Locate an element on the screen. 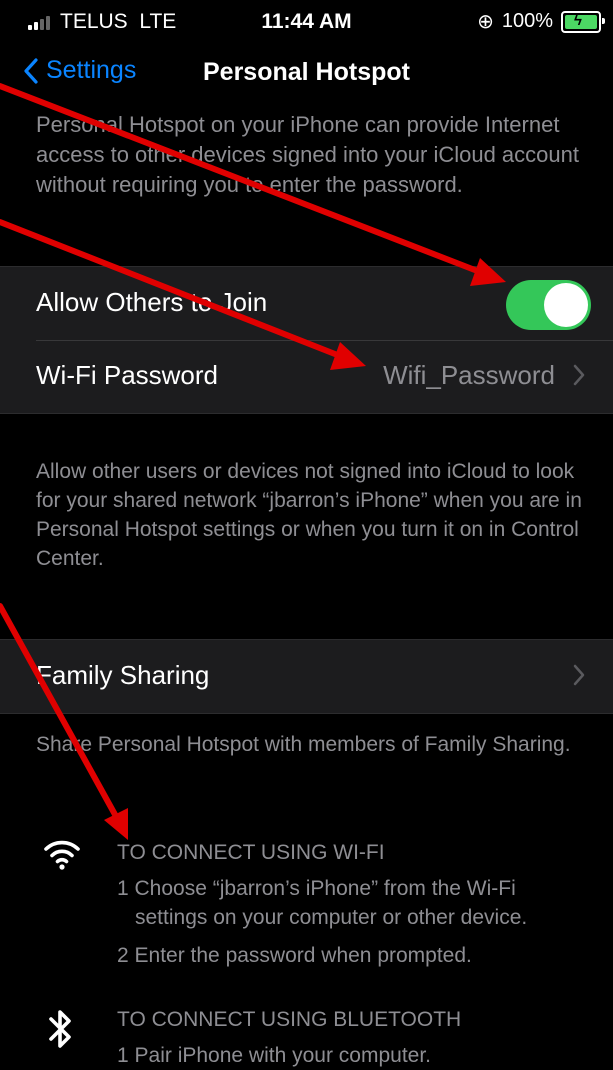  family-sharing-label: Family Sharing is located at coordinates (123, 675).